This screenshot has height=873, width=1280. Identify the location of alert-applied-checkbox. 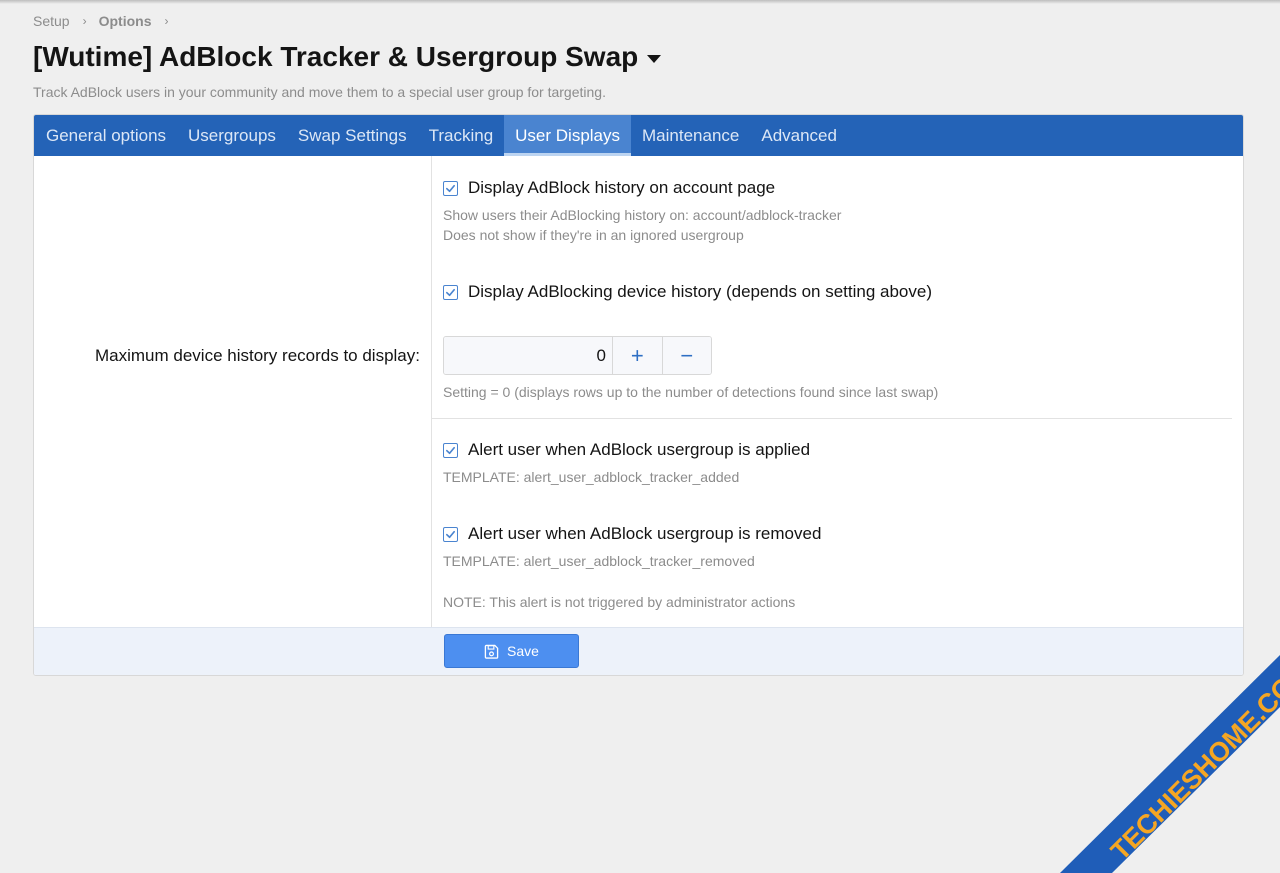
(450, 450).